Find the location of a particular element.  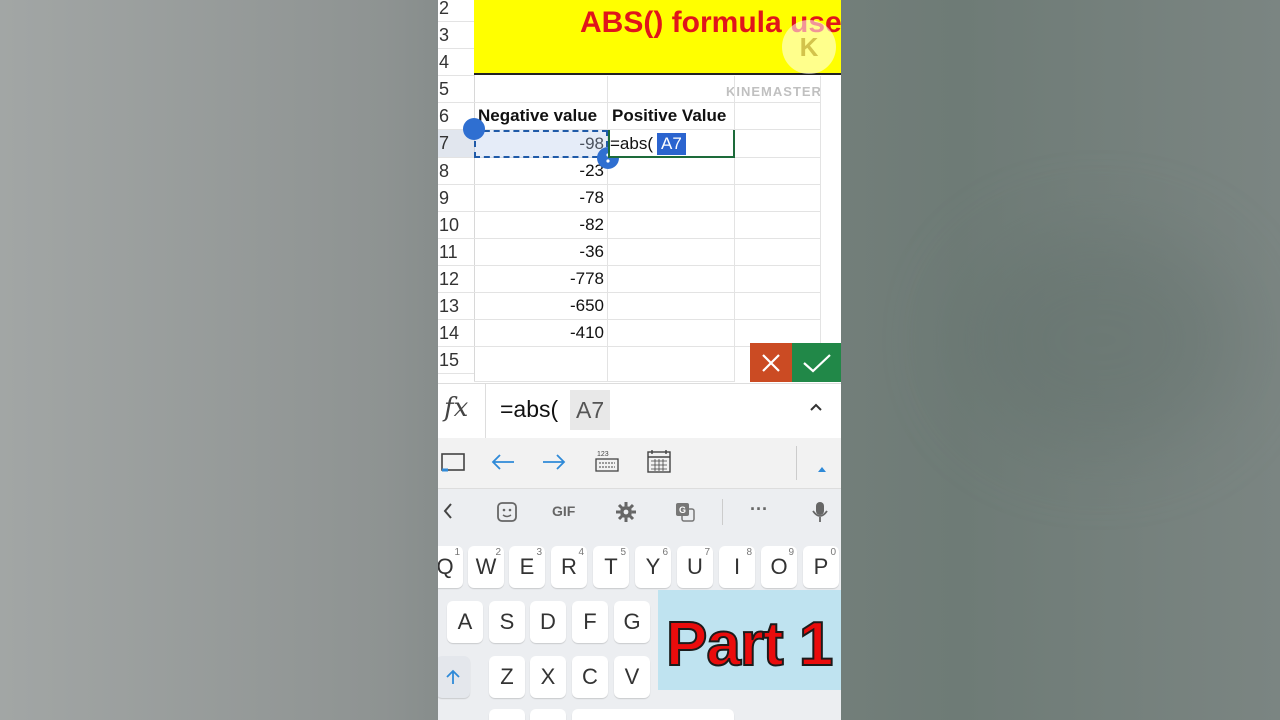

row-number: 2 is located at coordinates (456, 11).